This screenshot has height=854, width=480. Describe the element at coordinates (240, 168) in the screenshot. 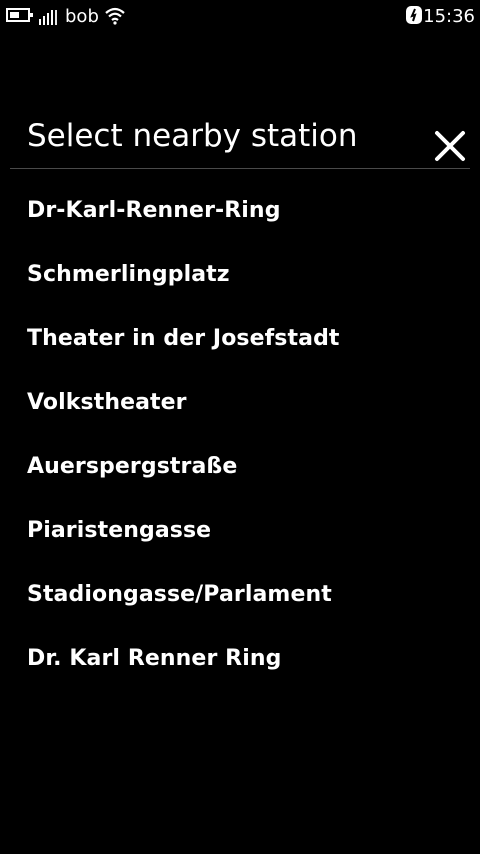

I see `header-divider` at that location.